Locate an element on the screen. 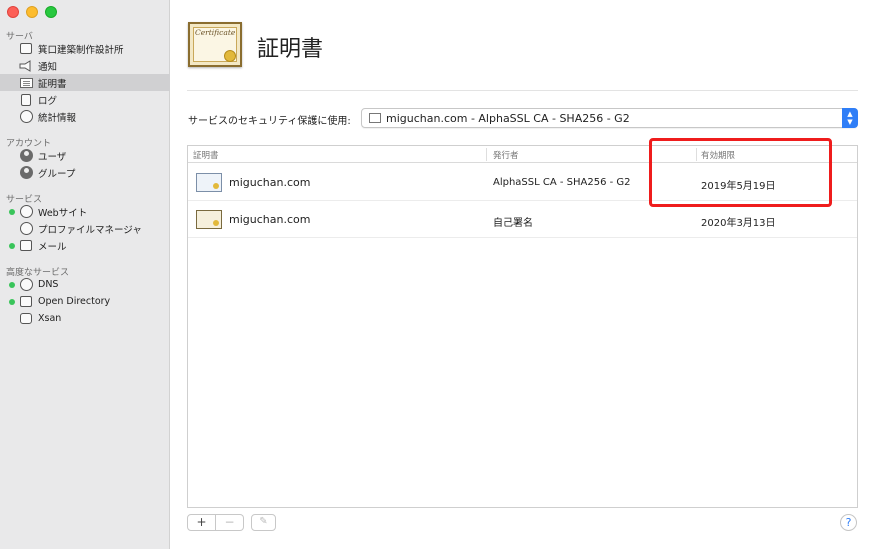  sidebar-item-label: Xsan is located at coordinates (50, 318).